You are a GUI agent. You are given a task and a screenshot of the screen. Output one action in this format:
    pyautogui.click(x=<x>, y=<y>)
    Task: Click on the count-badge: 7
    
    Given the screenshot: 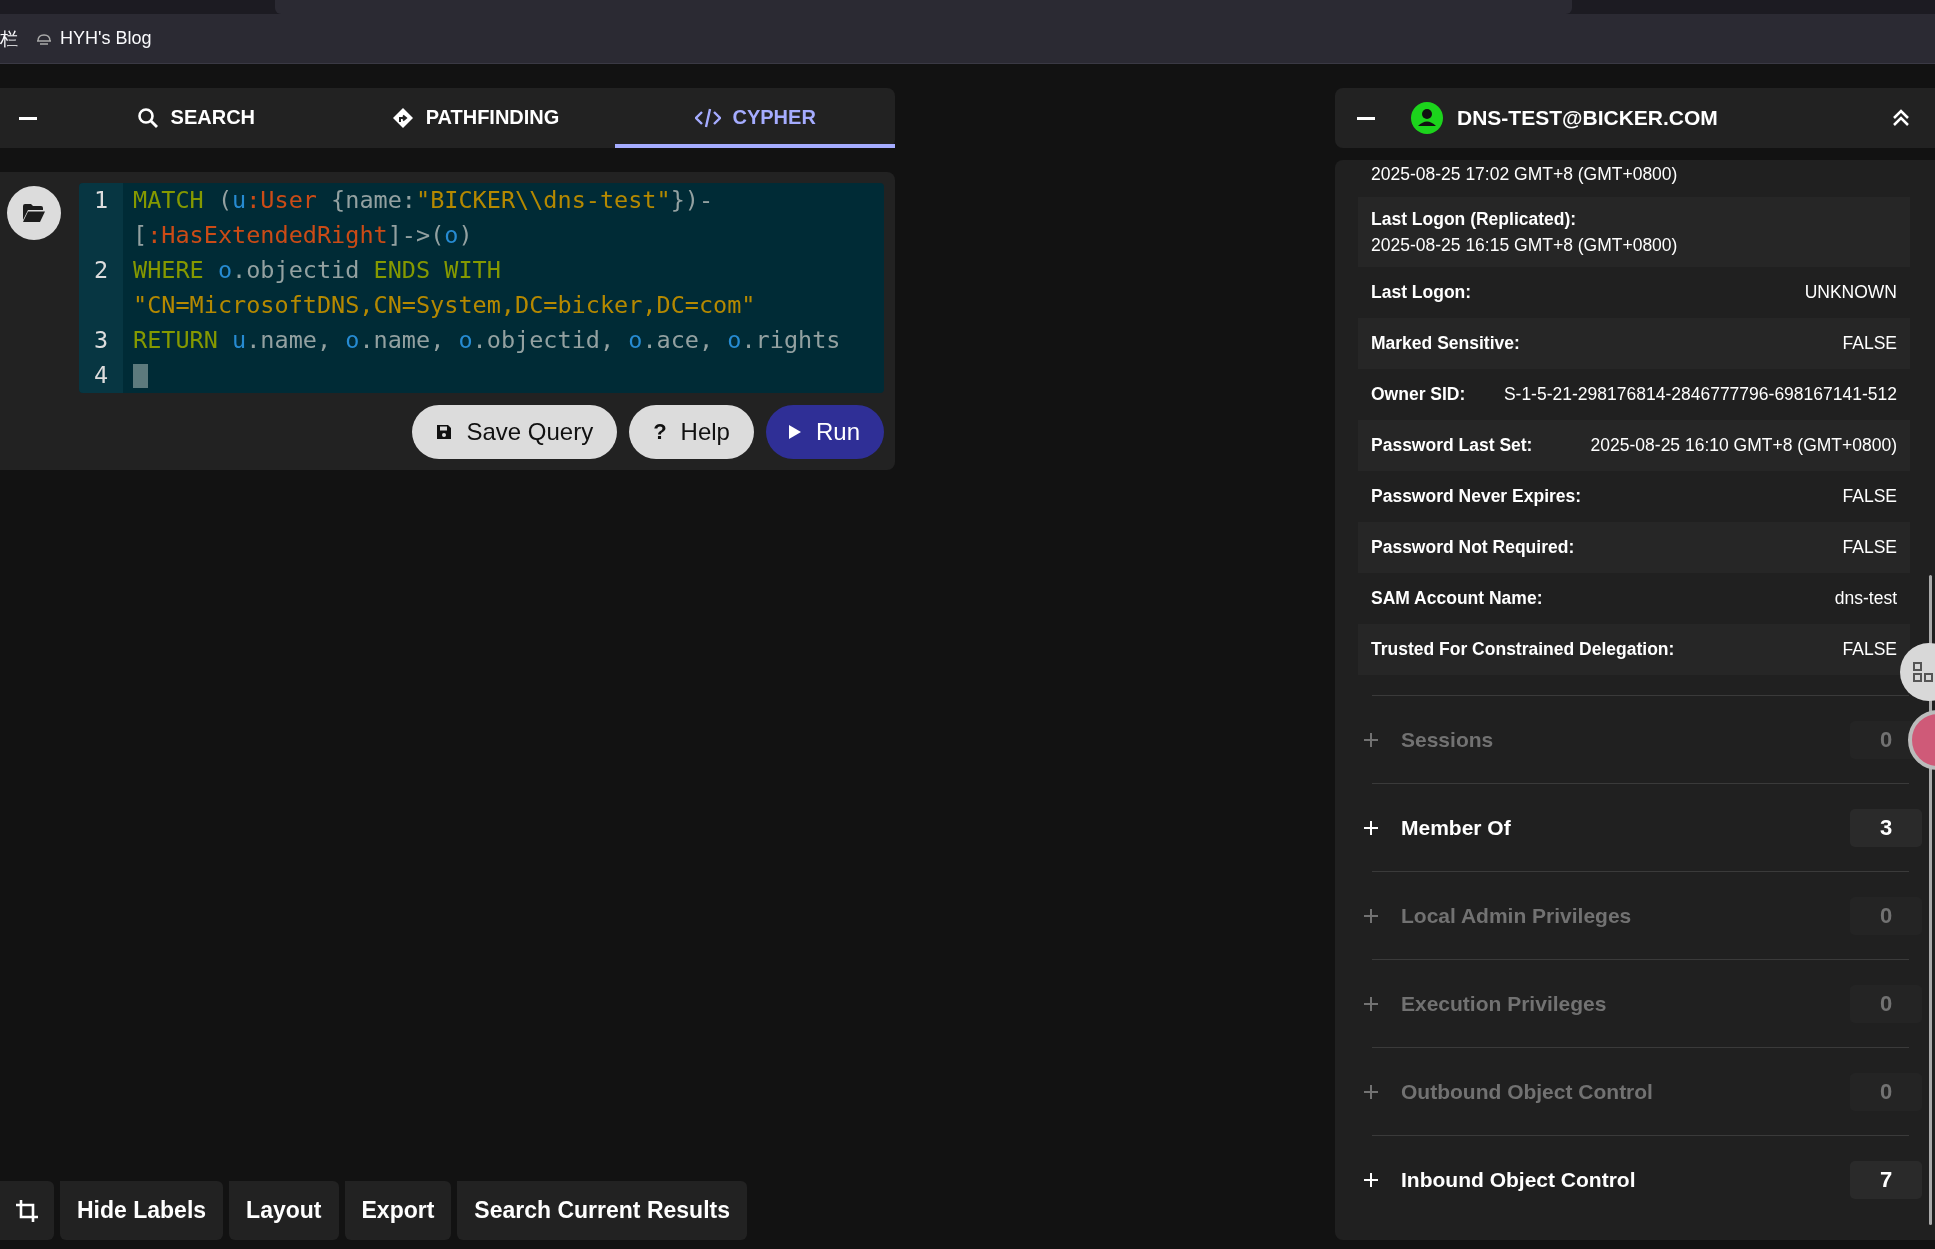 What is the action you would take?
    pyautogui.click(x=1886, y=1179)
    